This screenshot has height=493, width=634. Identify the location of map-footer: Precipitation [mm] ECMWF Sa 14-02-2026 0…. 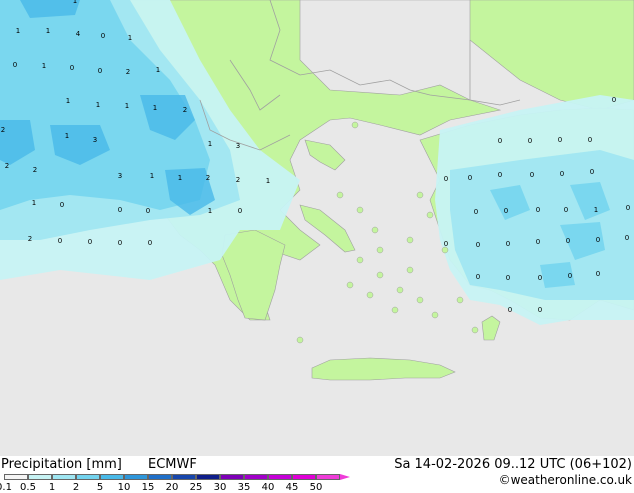
(317, 474).